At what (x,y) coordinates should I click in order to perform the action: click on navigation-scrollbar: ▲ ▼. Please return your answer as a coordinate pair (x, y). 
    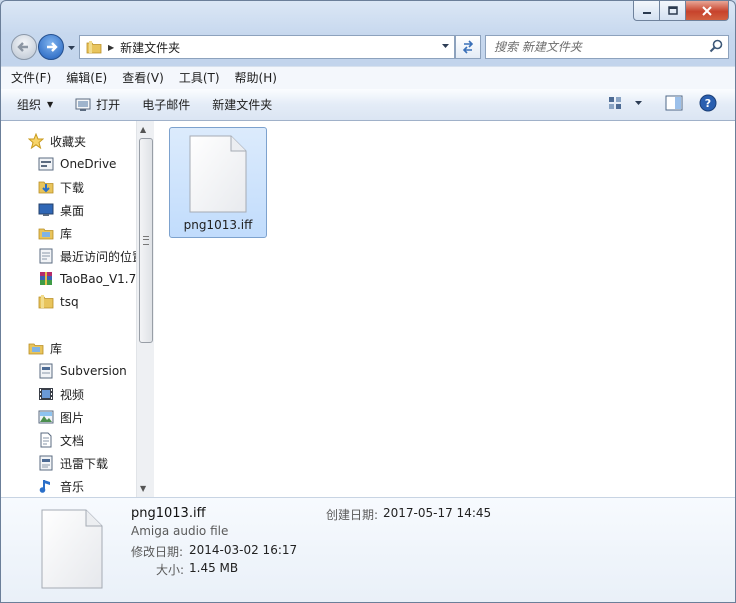
    Looking at the image, I should click on (145, 309).